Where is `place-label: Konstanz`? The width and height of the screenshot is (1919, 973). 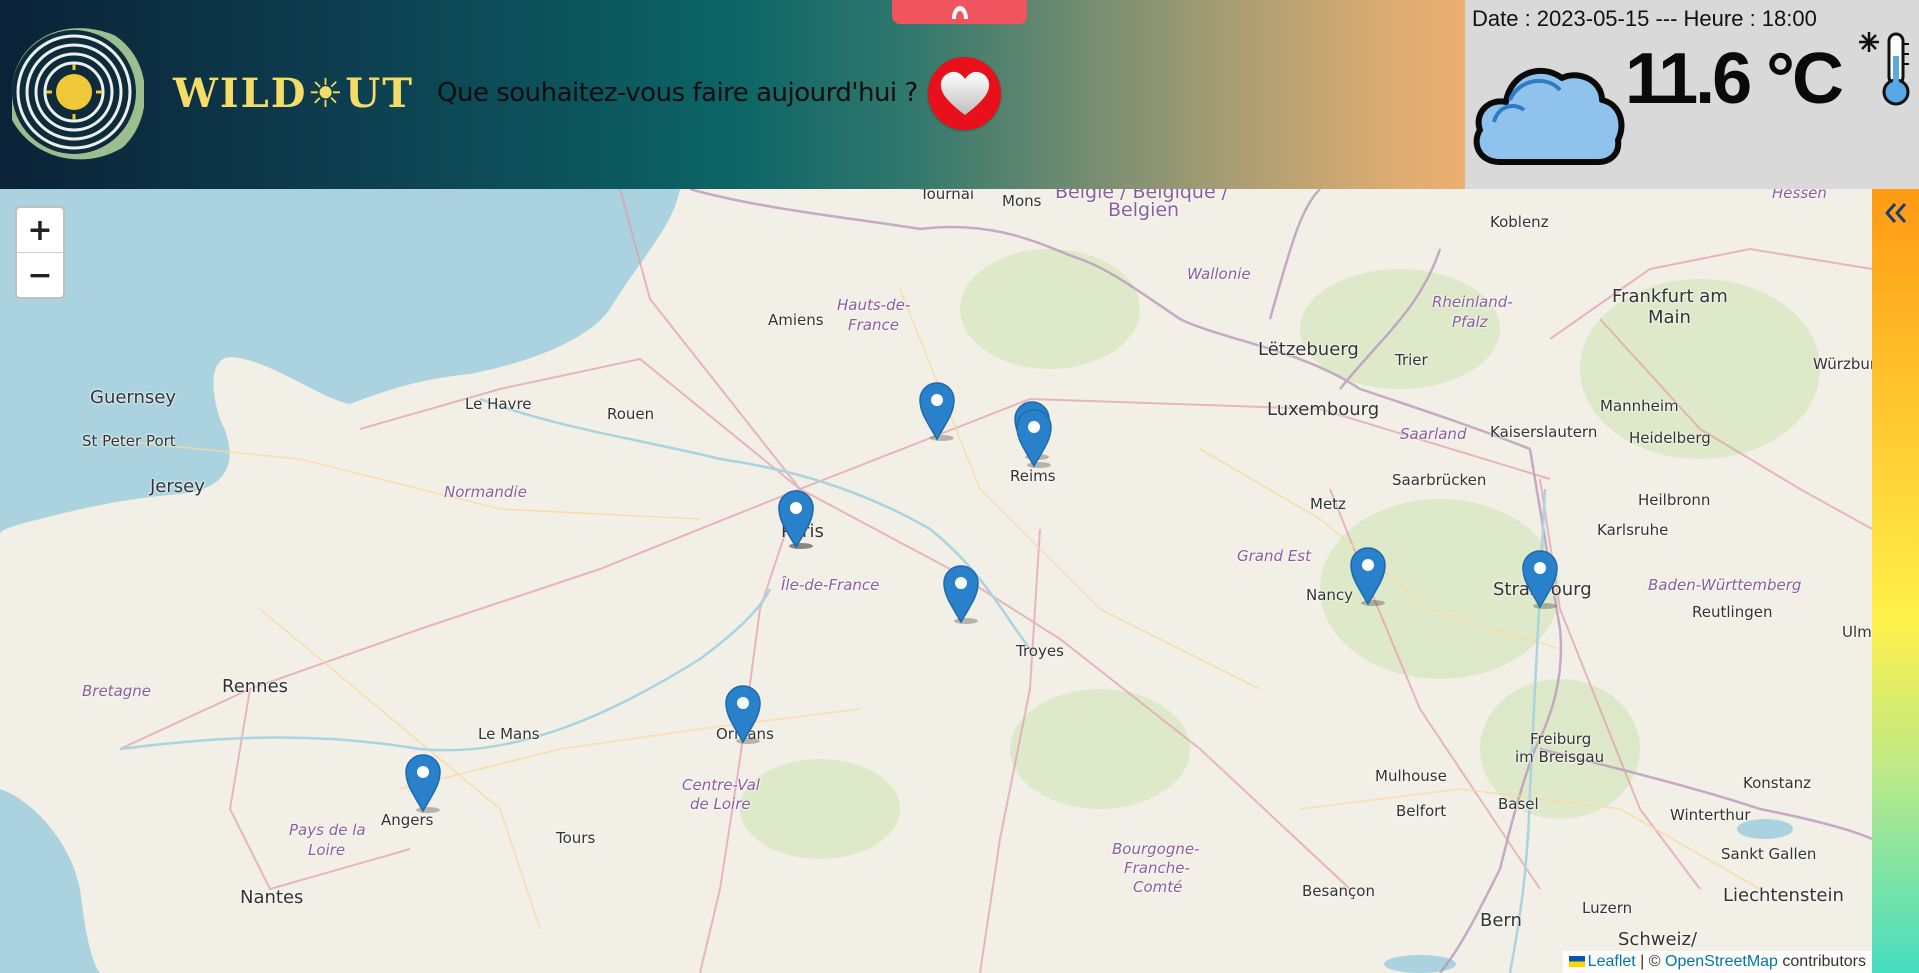 place-label: Konstanz is located at coordinates (1777, 783).